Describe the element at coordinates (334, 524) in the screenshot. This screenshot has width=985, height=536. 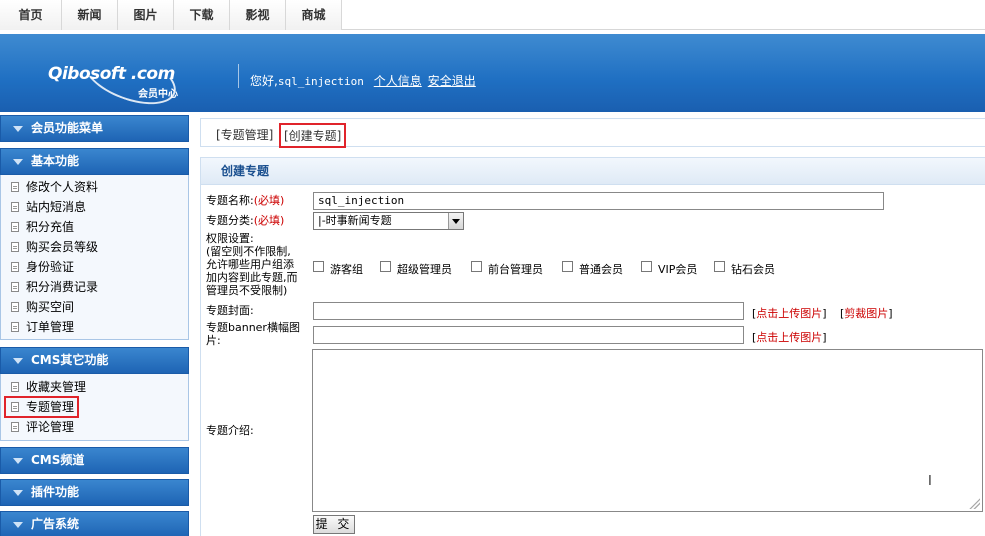
I see `submit-button: 提 交` at that location.